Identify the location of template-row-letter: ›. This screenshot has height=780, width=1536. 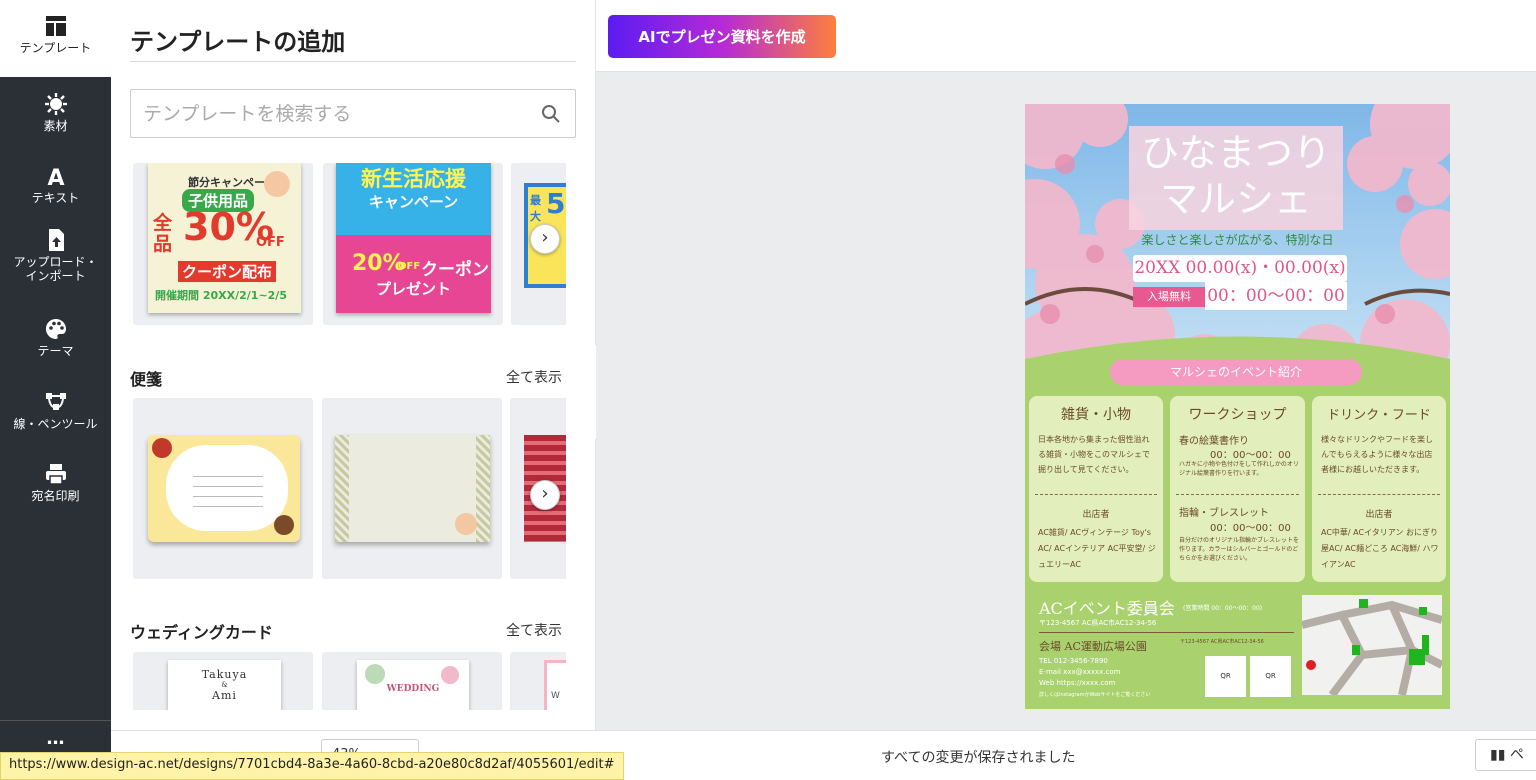
(349, 488).